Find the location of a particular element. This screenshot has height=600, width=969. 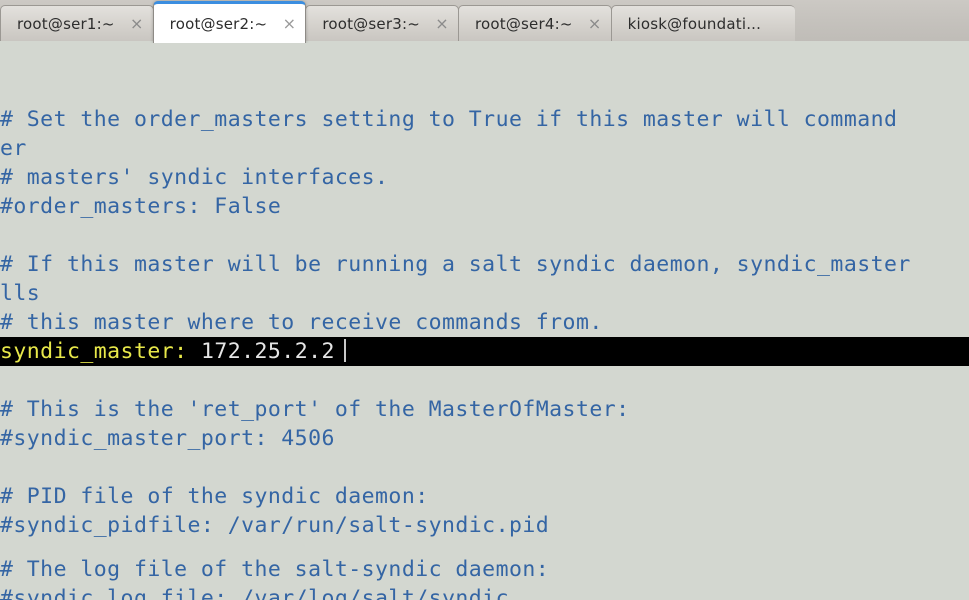

config-value is located at coordinates (194, 351).